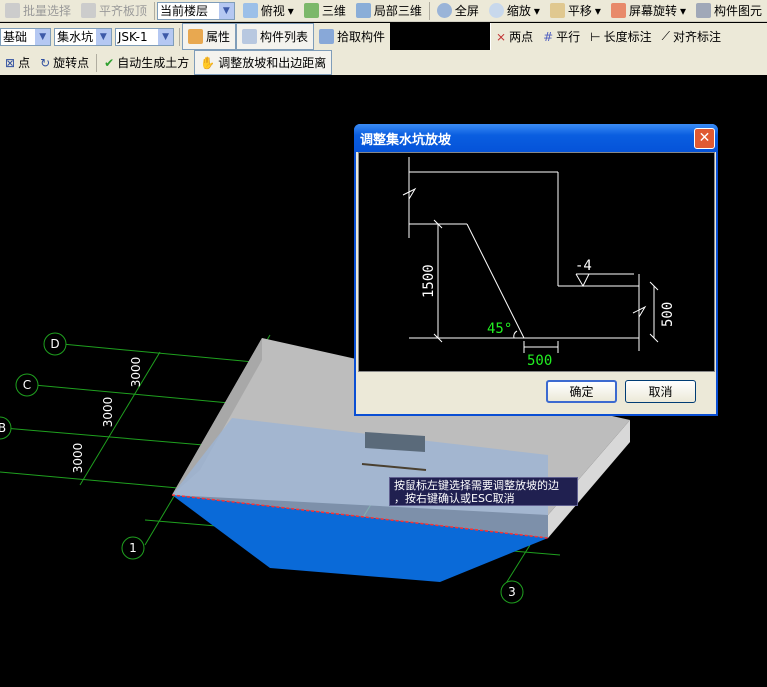 This screenshot has height=687, width=767. What do you see at coordinates (146, 62) in the screenshot?
I see `auto-earthwork-button: ✔ 自动生成土方` at bounding box center [146, 62].